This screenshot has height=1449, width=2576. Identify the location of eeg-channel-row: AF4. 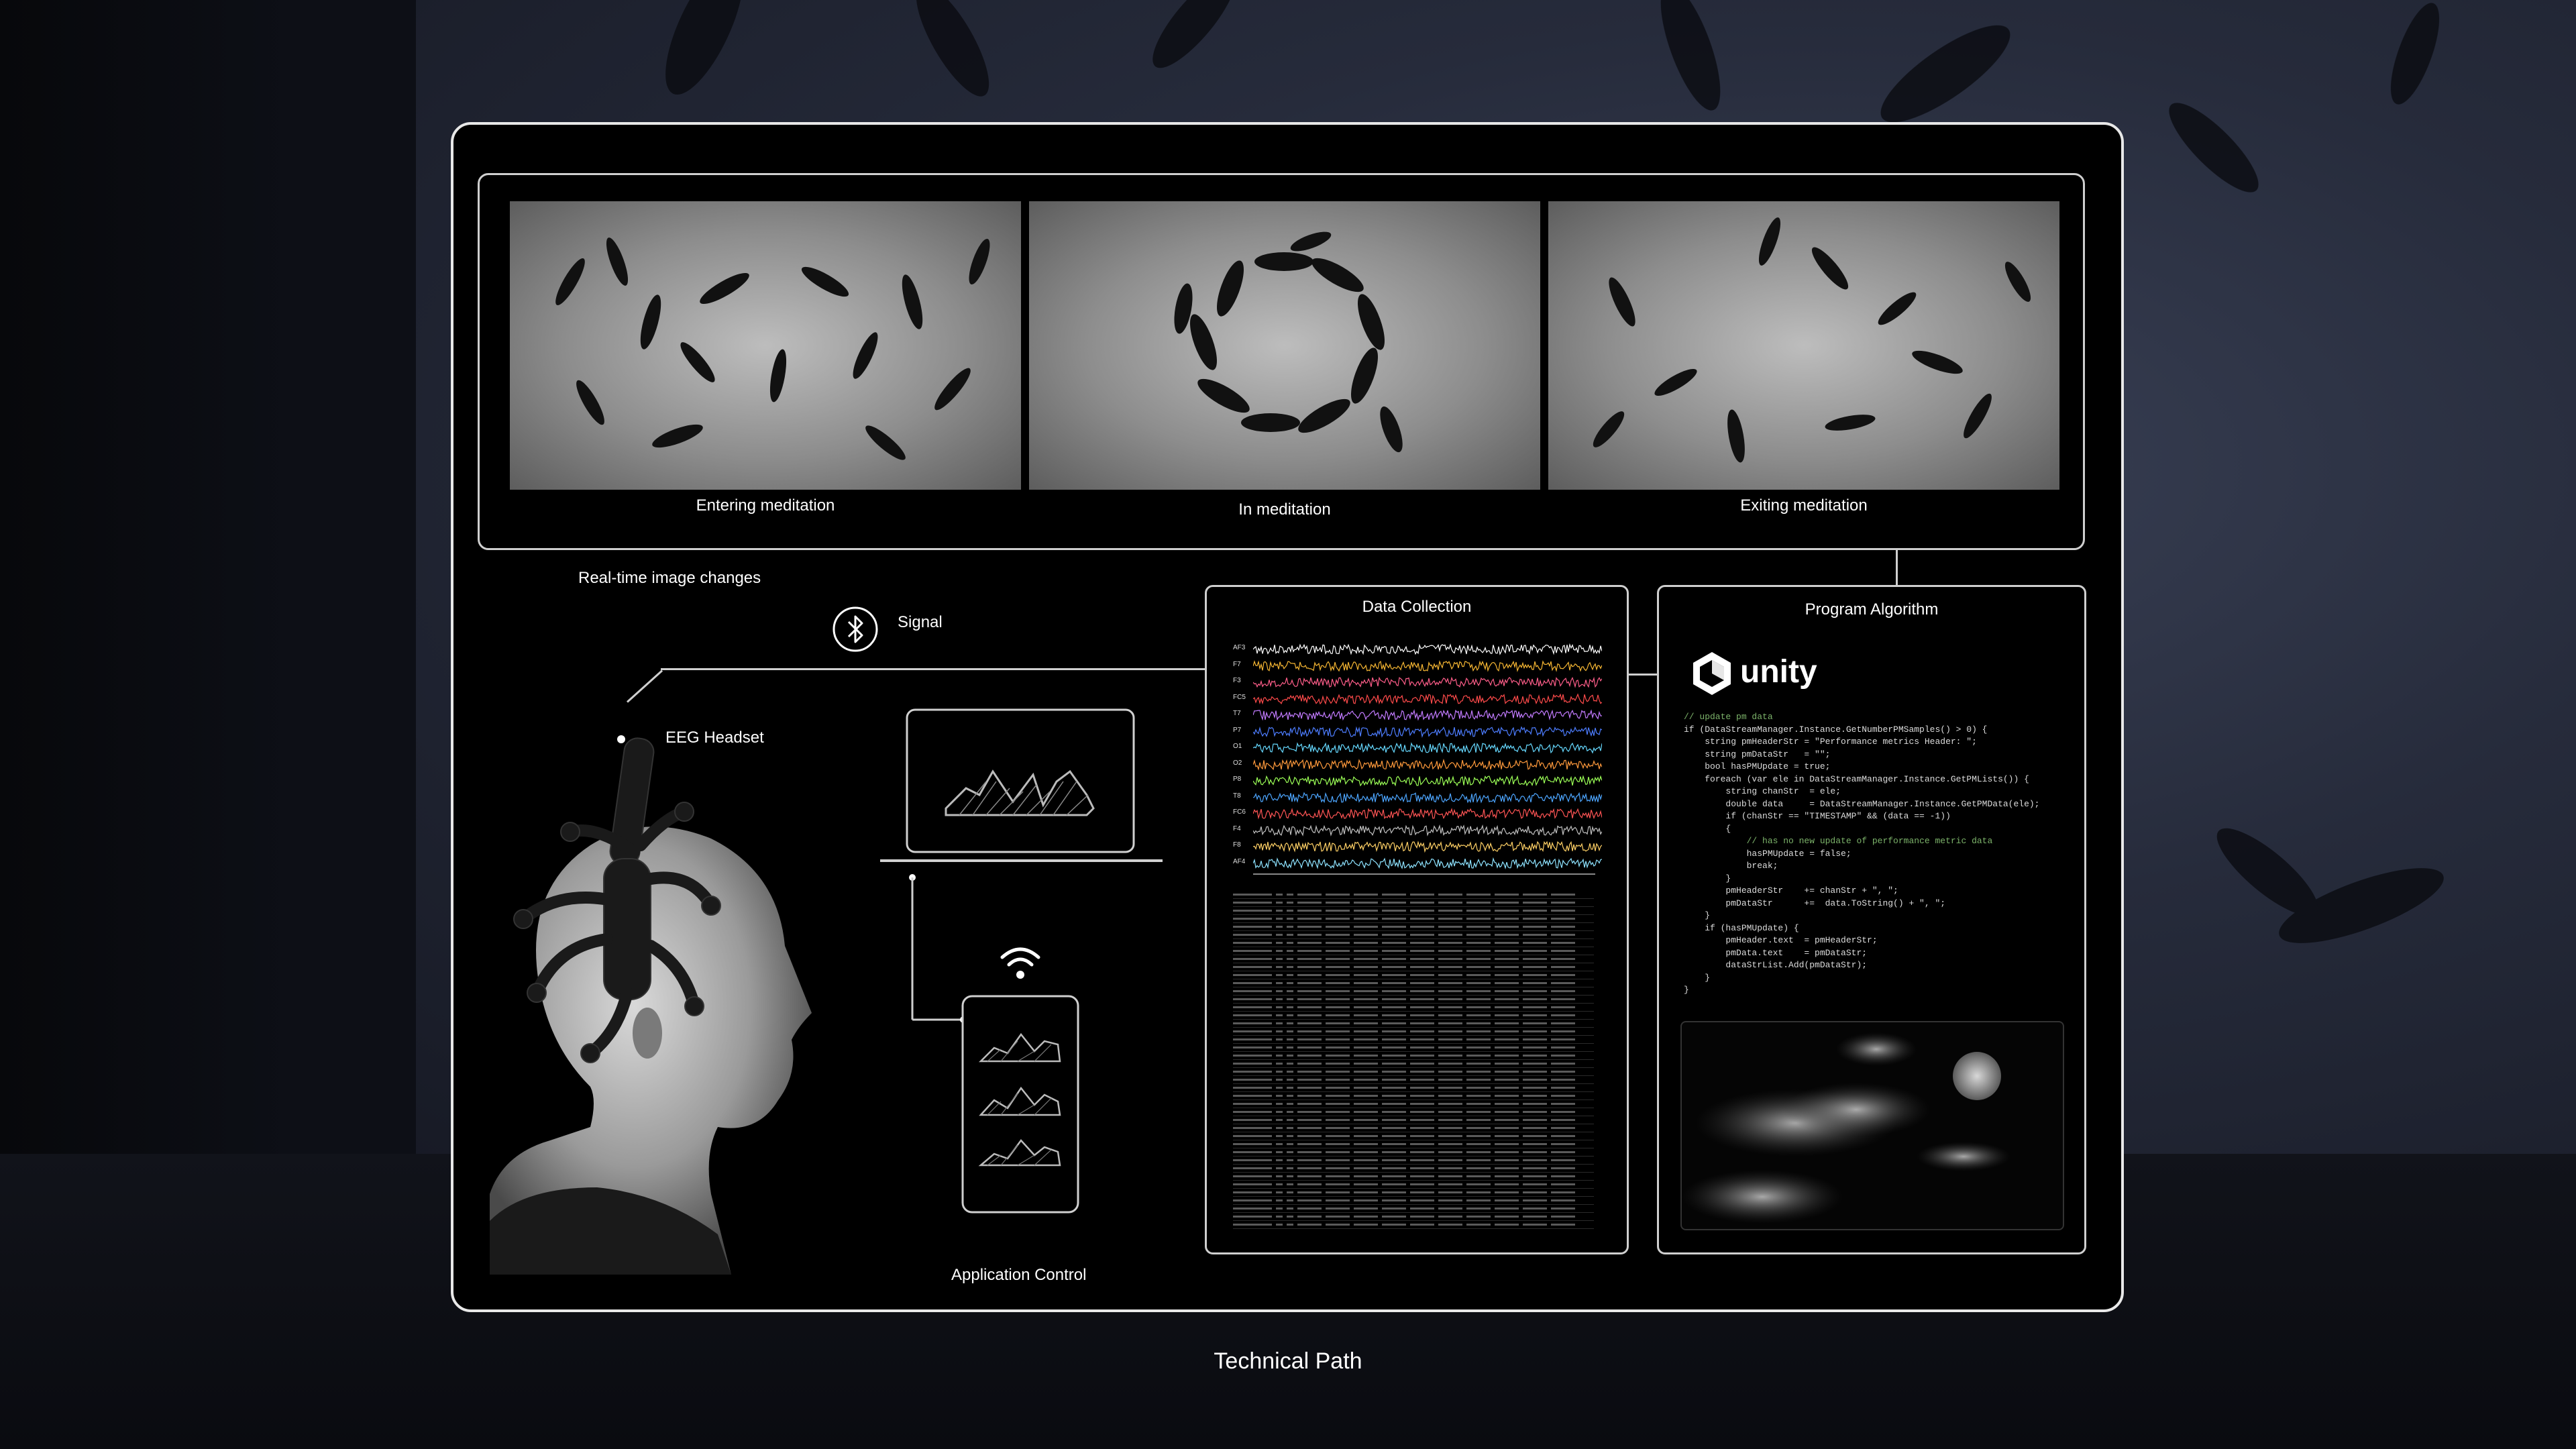
(1417, 863).